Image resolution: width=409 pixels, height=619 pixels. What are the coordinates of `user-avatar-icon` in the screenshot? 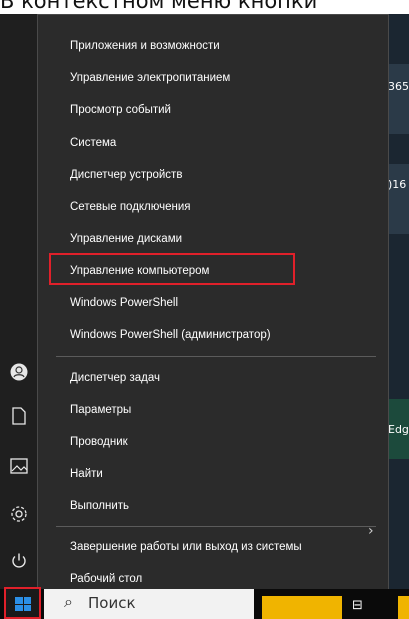 It's located at (19, 372).